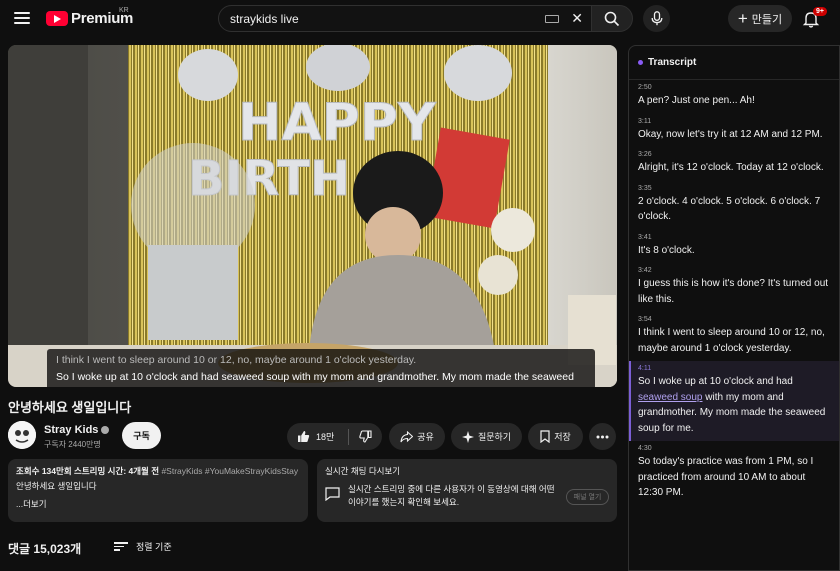  Describe the element at coordinates (670, 397) in the screenshot. I see `highlighted-term: seaweed soup` at that location.